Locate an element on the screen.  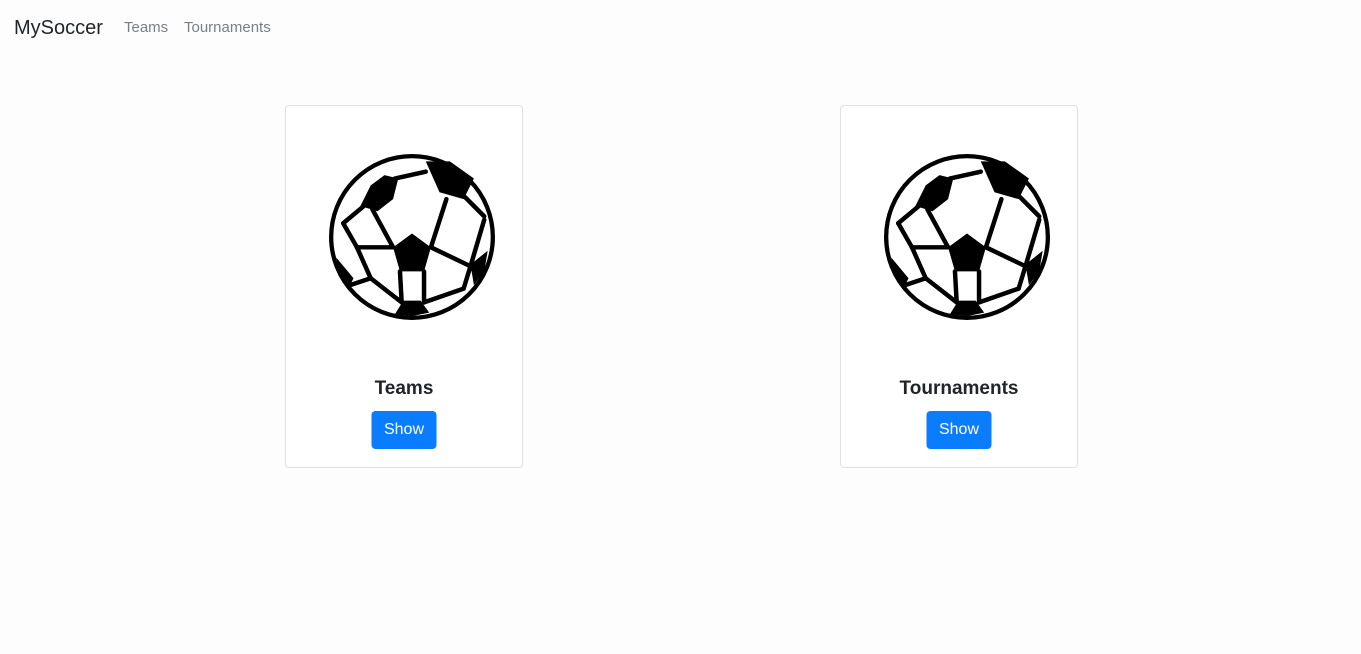
card-title: Tournaments is located at coordinates (959, 388).